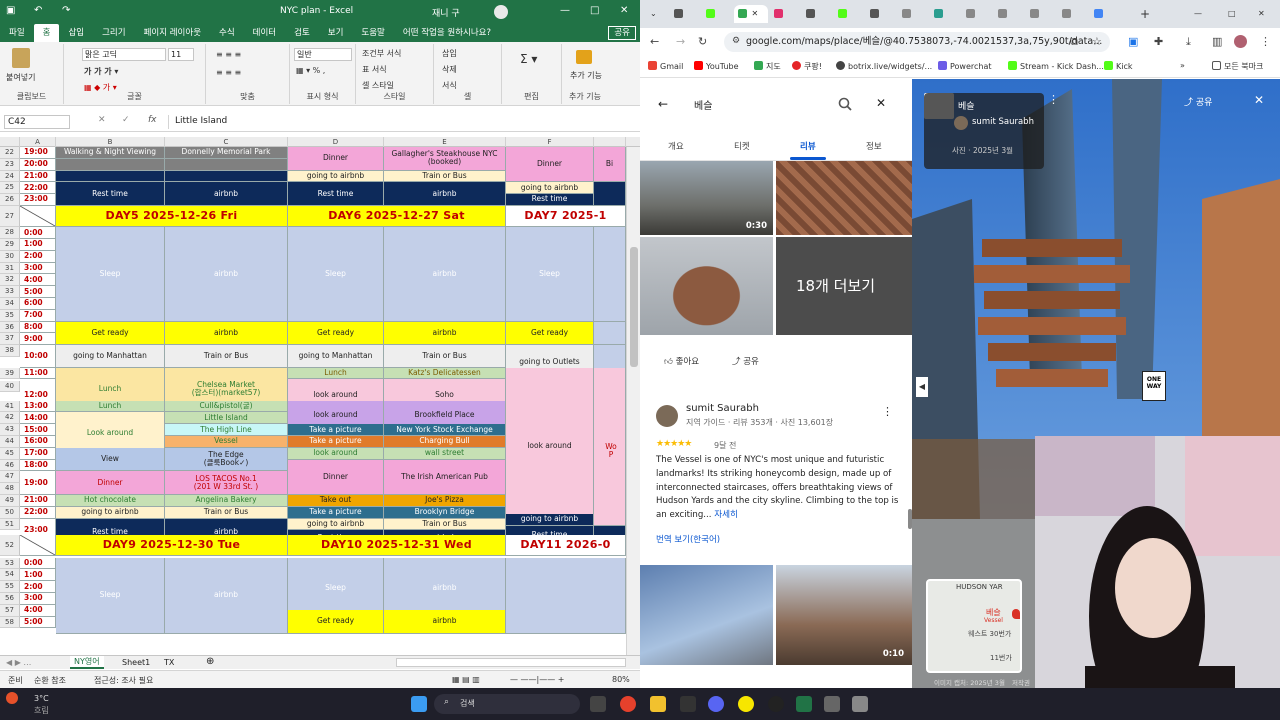  Describe the element at coordinates (210, 661) in the screenshot. I see `add-sheet-icon: ⊕` at that location.